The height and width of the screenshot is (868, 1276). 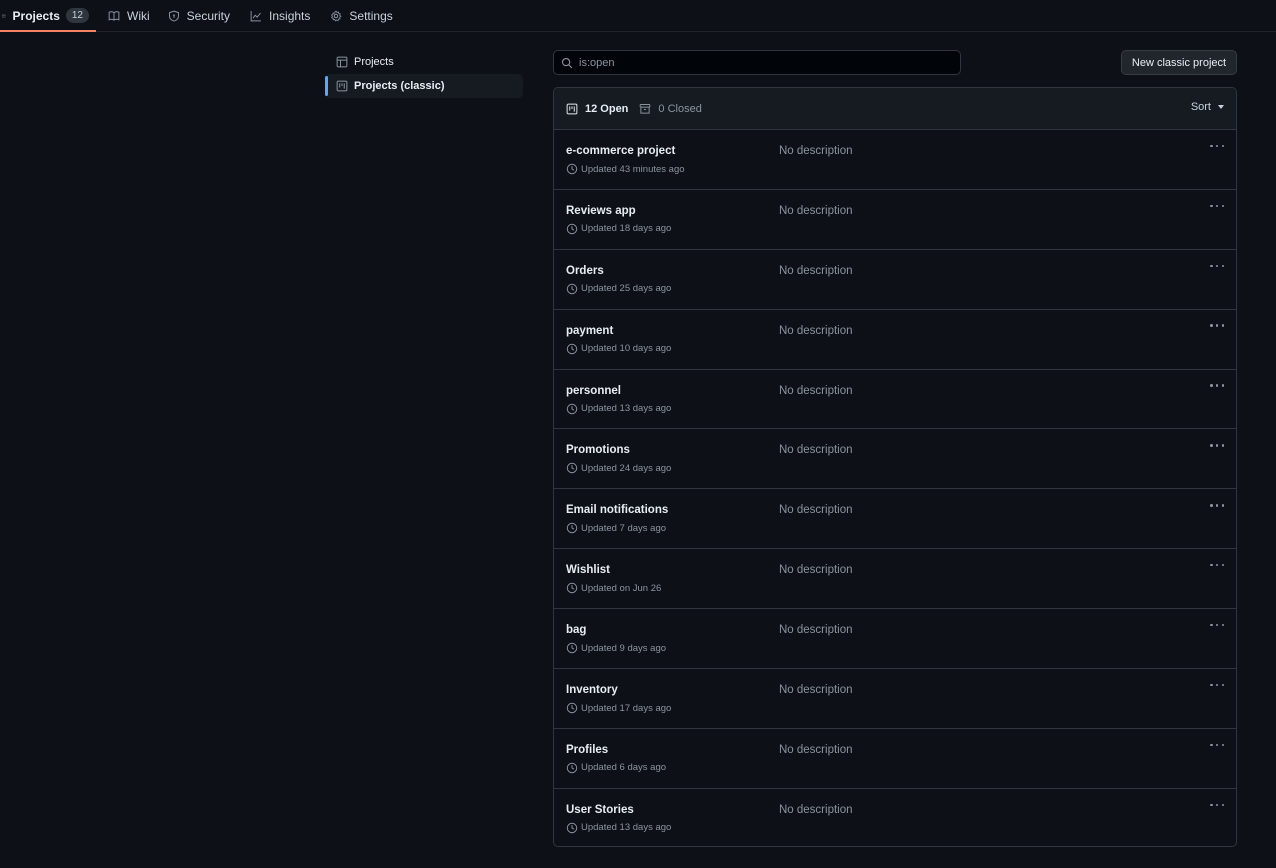 I want to click on open-filter: 12 Open, so click(x=597, y=109).